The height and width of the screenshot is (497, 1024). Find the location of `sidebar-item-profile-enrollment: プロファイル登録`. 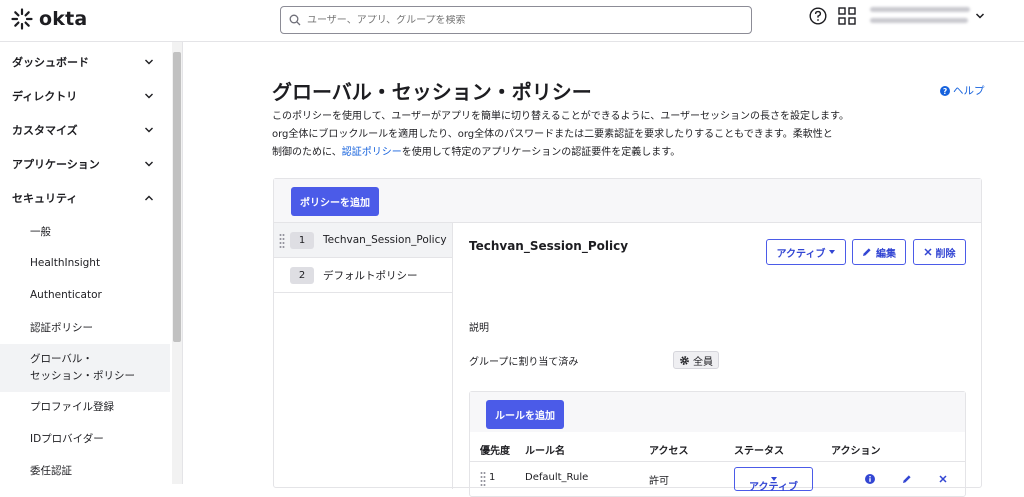

sidebar-item-profile-enrollment: プロファイル登録 is located at coordinates (85, 406).